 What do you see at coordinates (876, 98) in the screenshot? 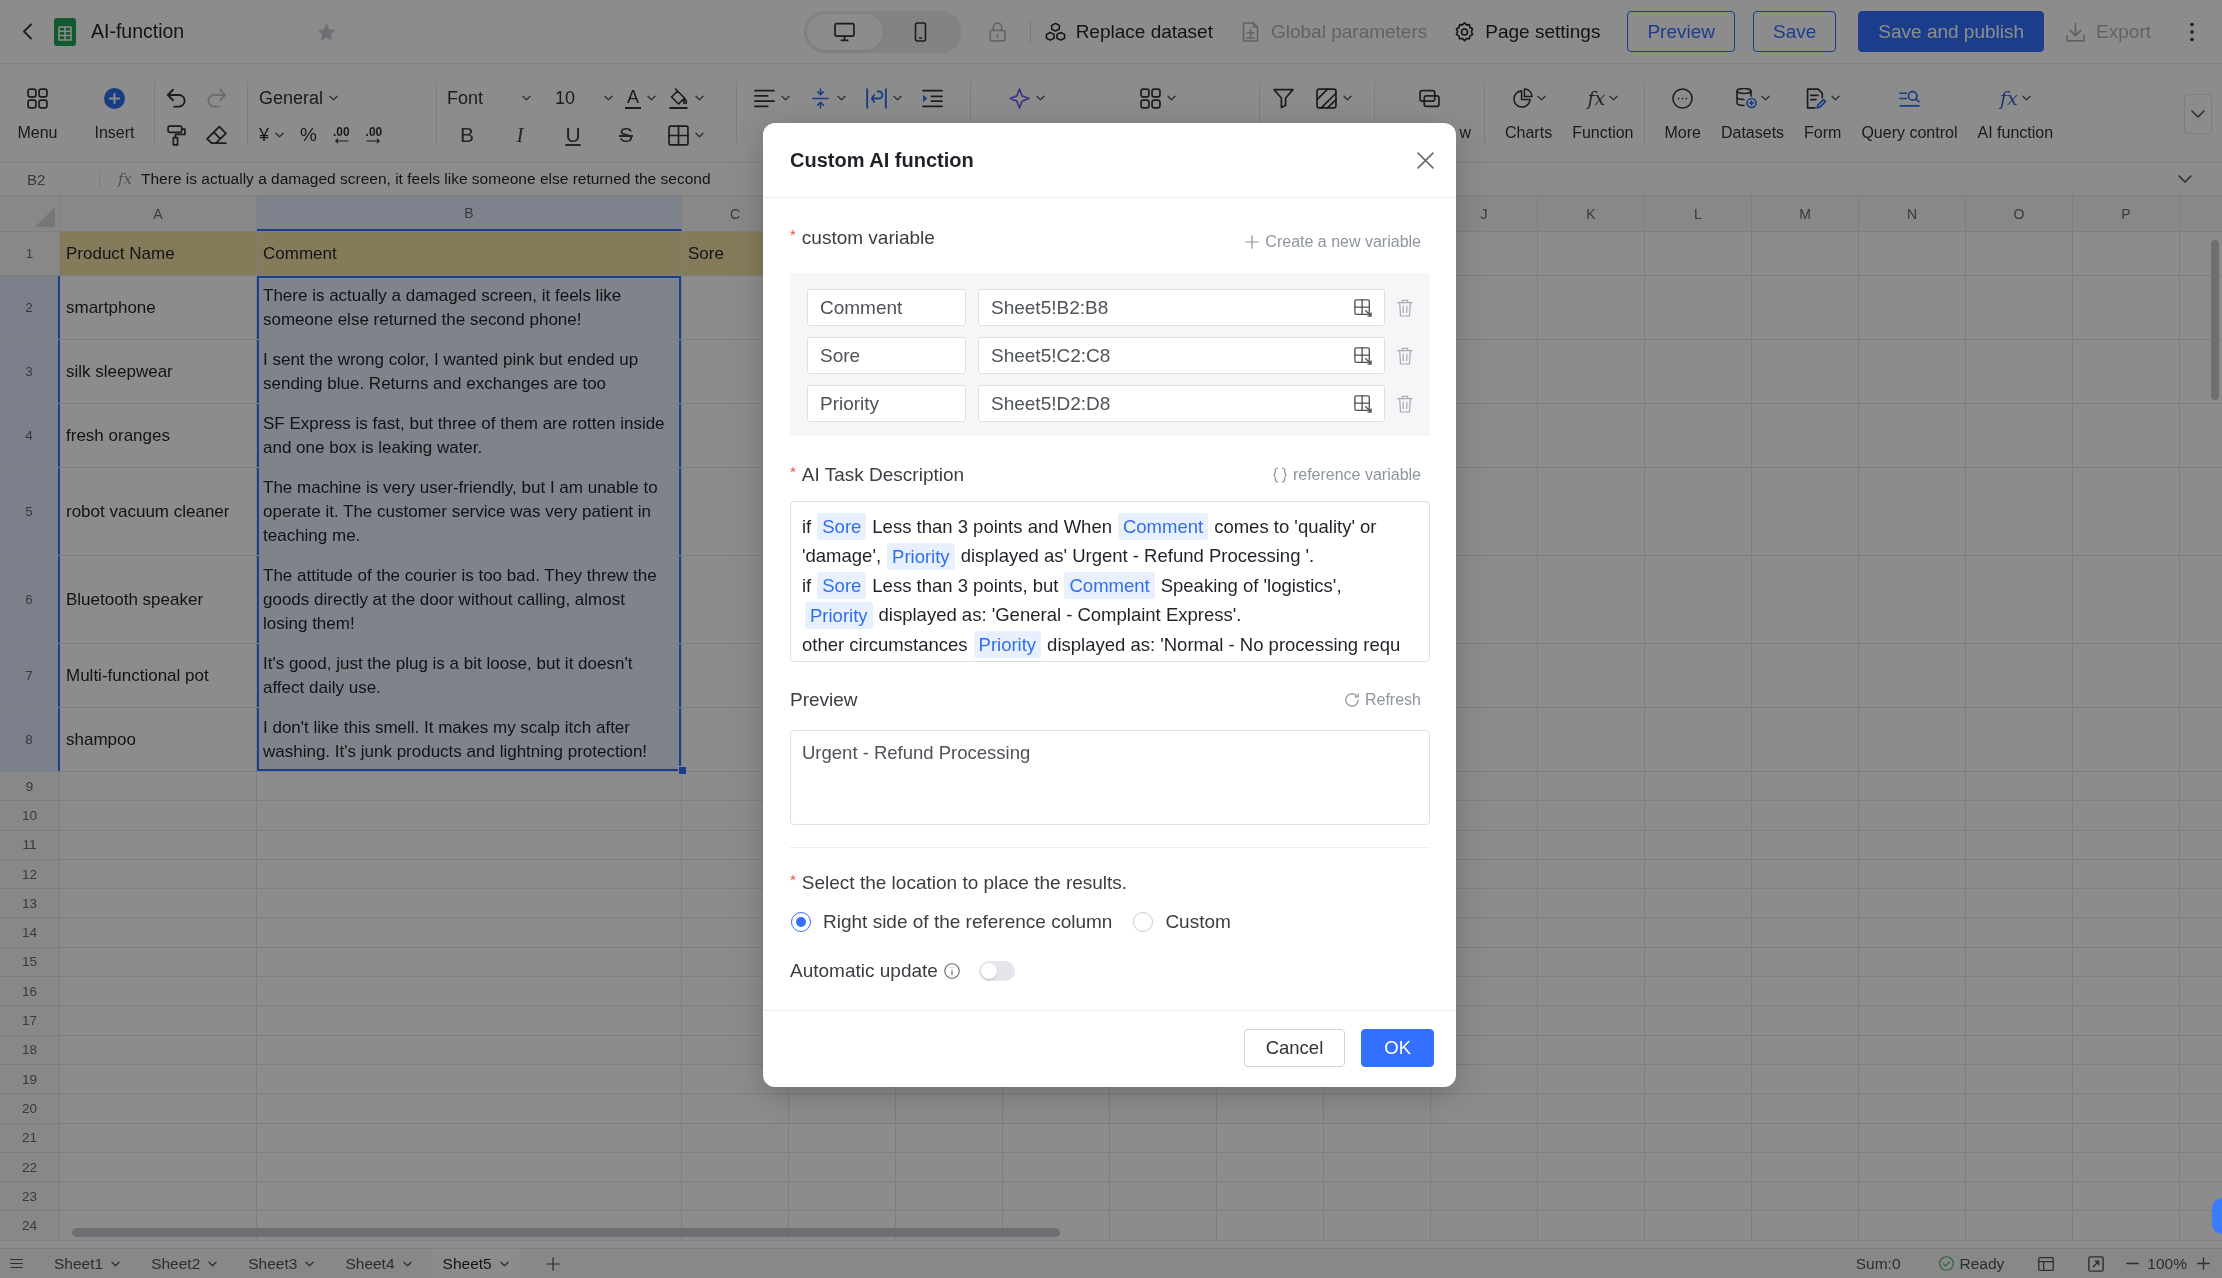
I see `wrap-text-icon` at bounding box center [876, 98].